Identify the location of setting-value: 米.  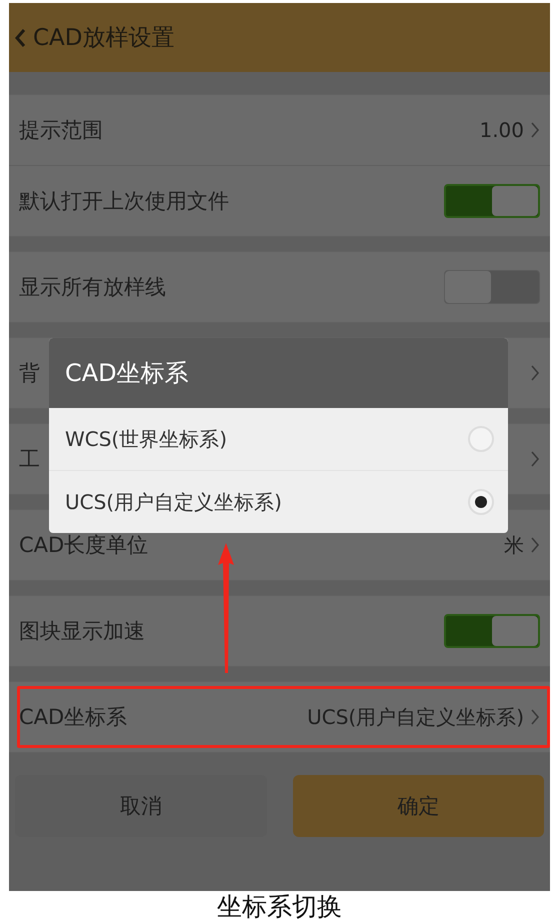
(514, 545).